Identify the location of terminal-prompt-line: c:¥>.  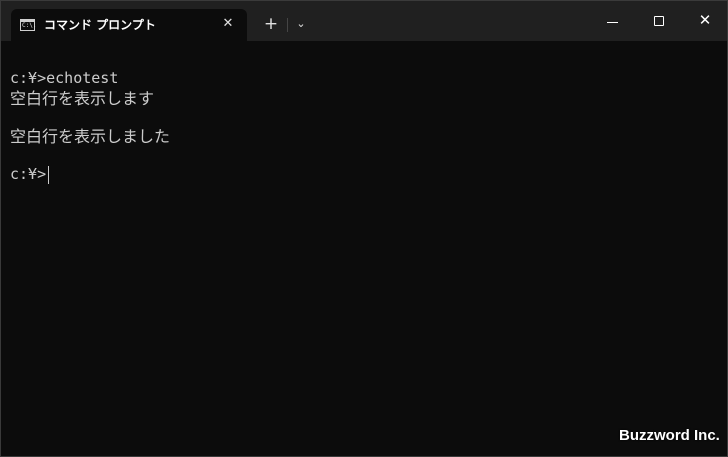
(30, 174).